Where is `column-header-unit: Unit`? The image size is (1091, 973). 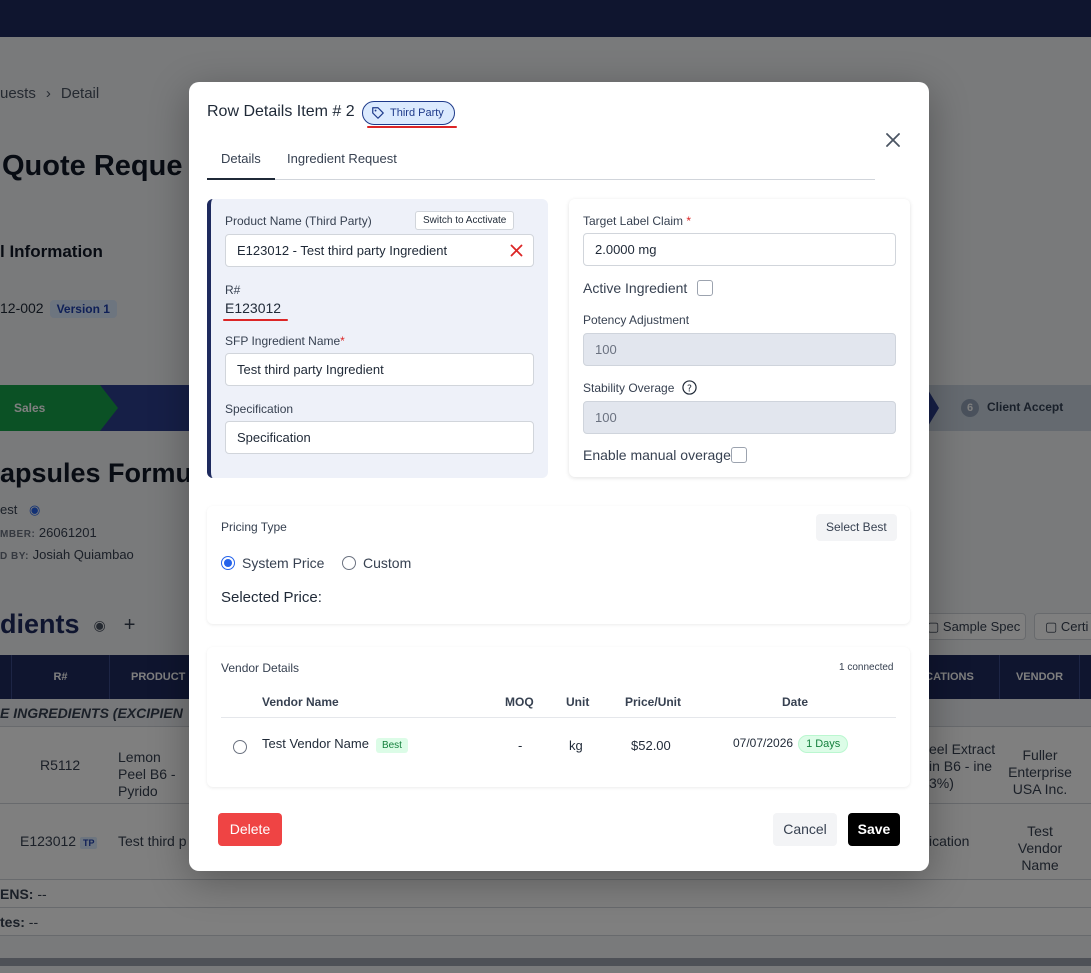 column-header-unit: Unit is located at coordinates (578, 702).